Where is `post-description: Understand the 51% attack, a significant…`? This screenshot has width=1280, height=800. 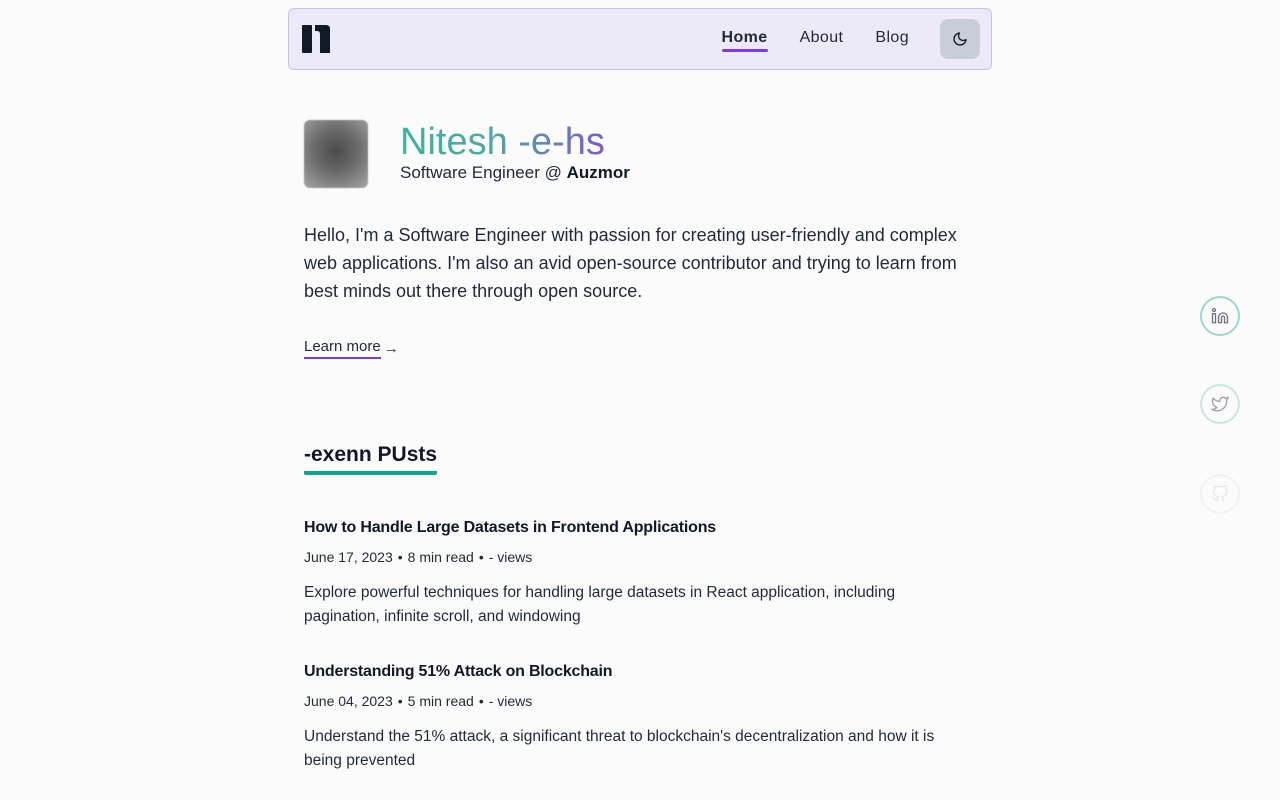 post-description: Understand the 51% attack, a significant… is located at coordinates (619, 748).